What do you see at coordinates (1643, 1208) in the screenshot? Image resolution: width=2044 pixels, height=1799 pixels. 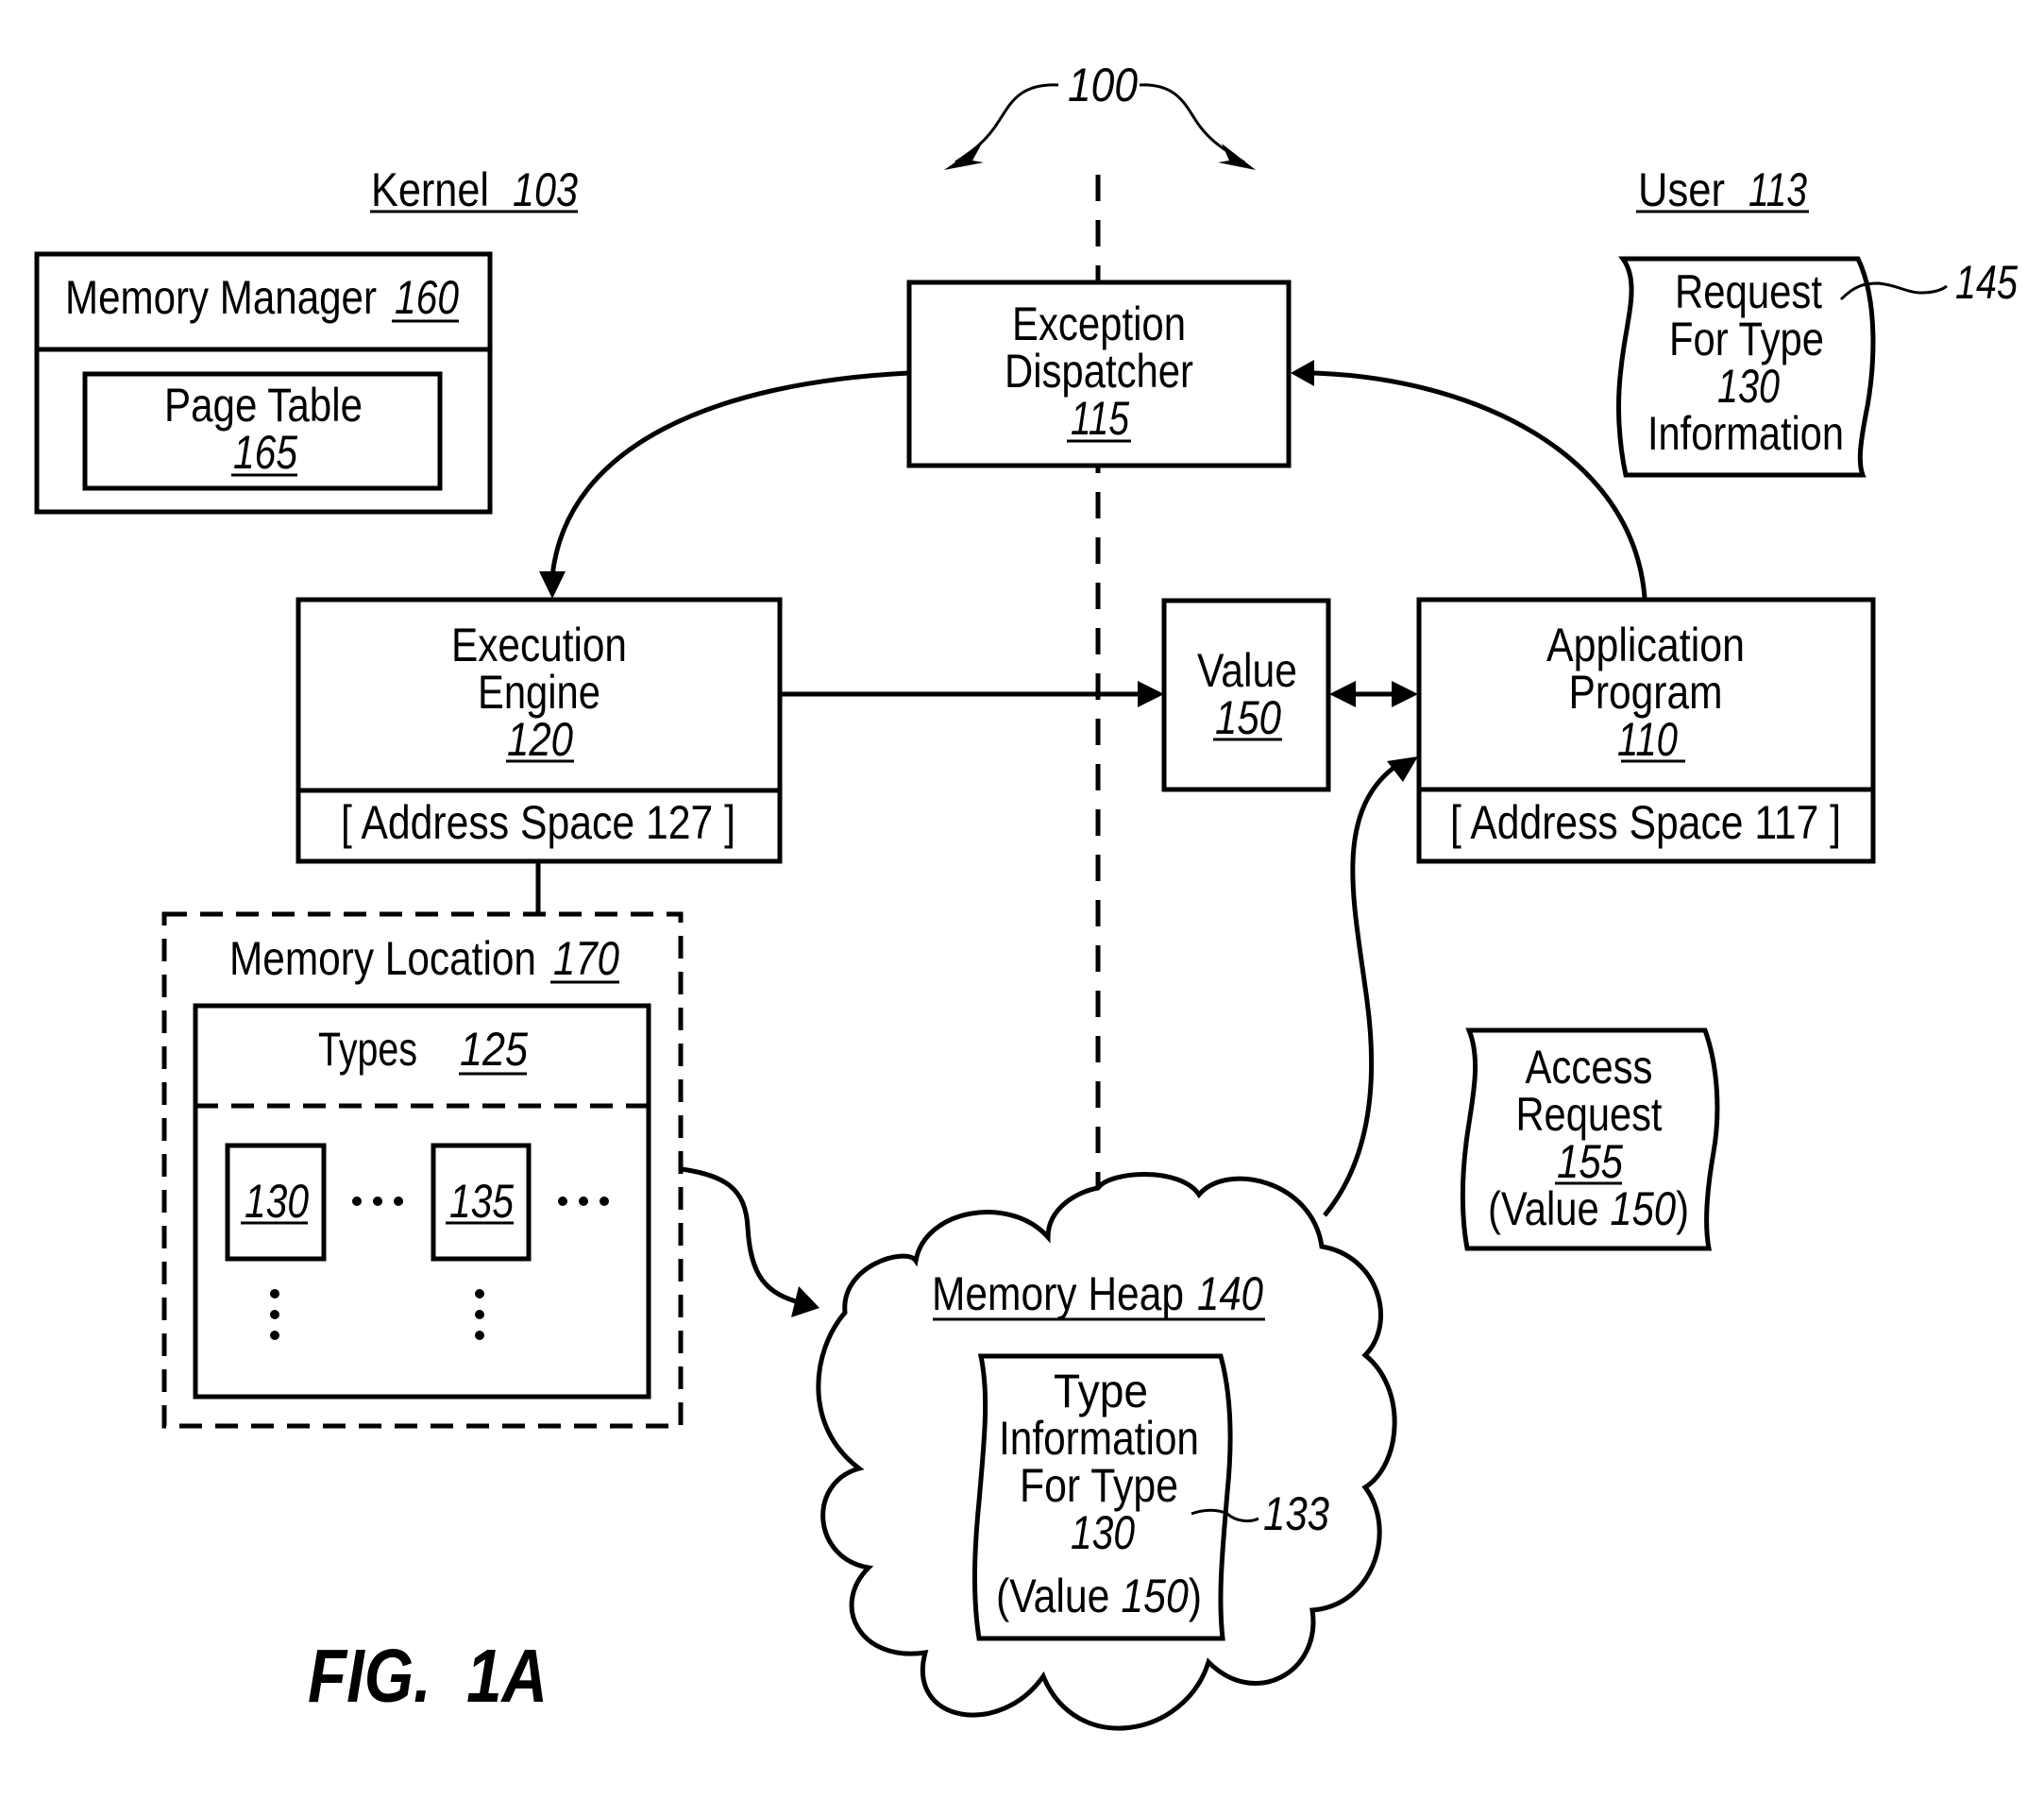 I see `access-request-value-ref: 150` at bounding box center [1643, 1208].